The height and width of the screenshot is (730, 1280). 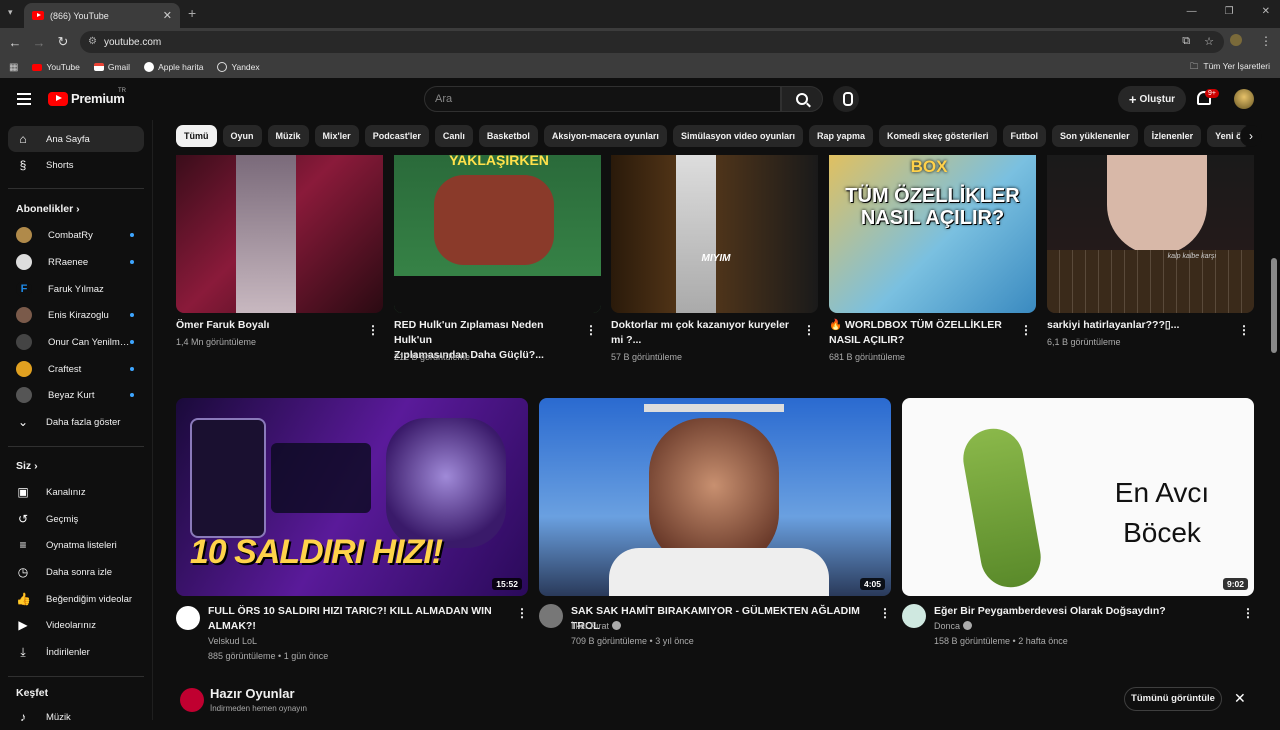 What do you see at coordinates (1274, 305) in the screenshot?
I see `scrollbar` at bounding box center [1274, 305].